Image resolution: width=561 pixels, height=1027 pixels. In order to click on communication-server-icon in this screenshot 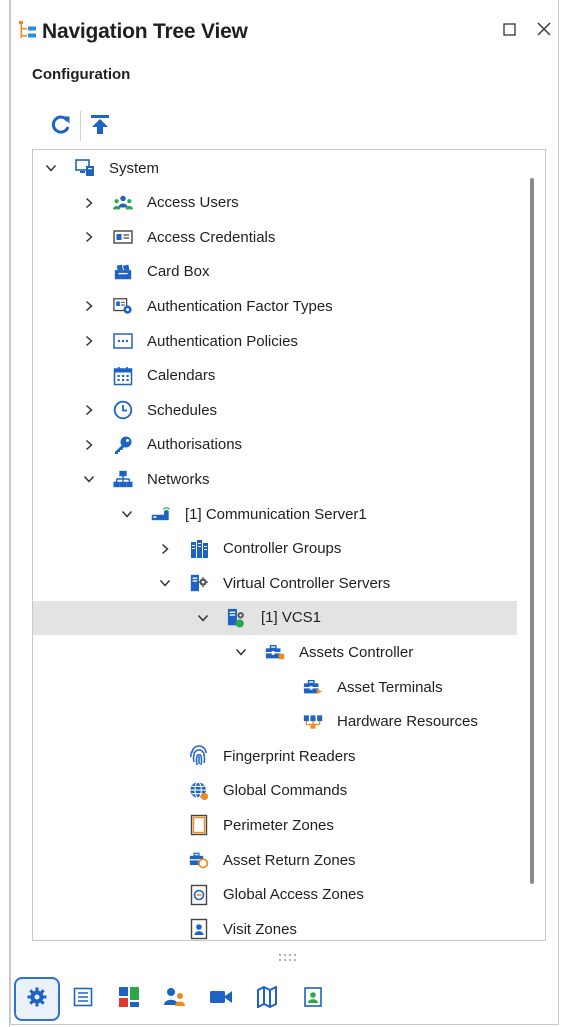, I will do `click(161, 514)`.